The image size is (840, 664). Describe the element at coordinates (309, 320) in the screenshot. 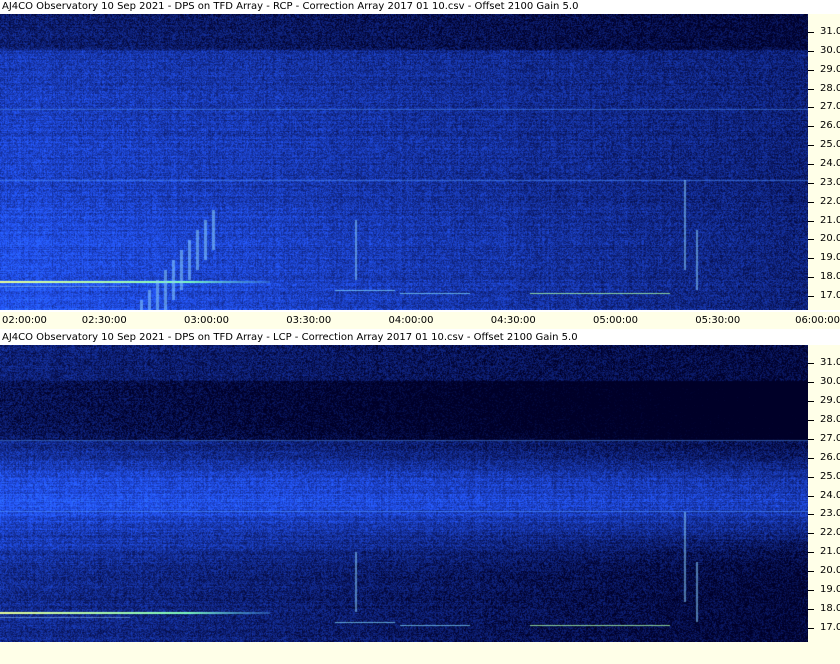

I see `time-tick-label: 03:30:00` at that location.